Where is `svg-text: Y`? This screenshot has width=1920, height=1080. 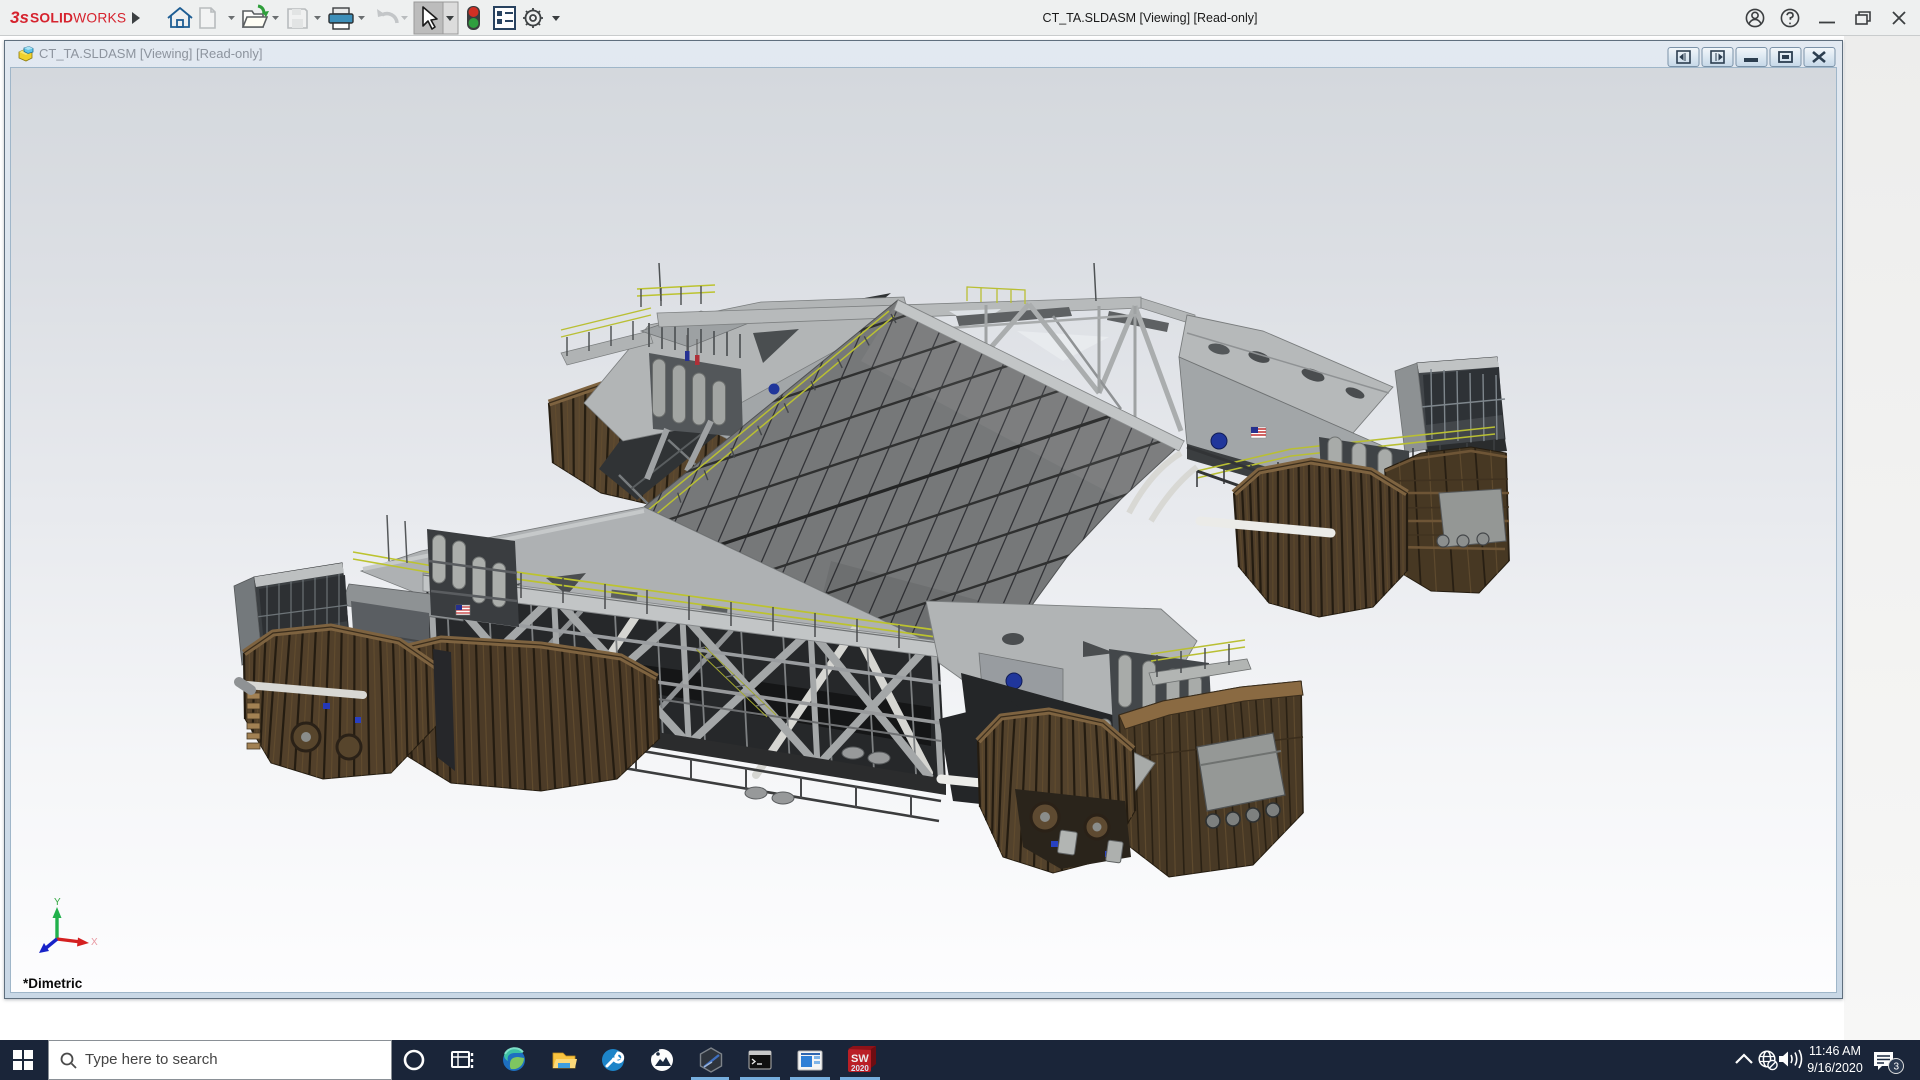 svg-text: Y is located at coordinates (57, 902).